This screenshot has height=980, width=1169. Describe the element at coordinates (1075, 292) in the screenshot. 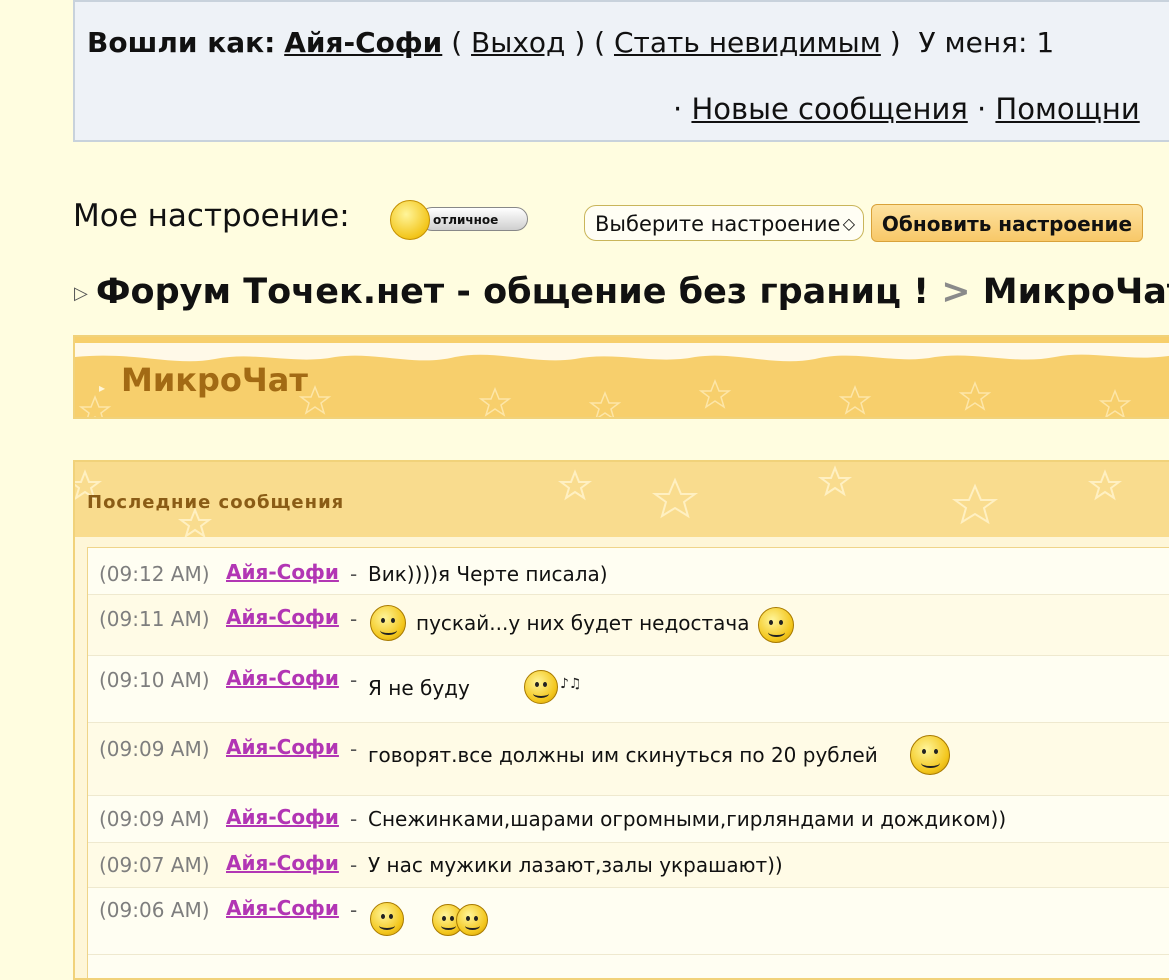

I see `breadcrumb-current: МикроЧат` at that location.